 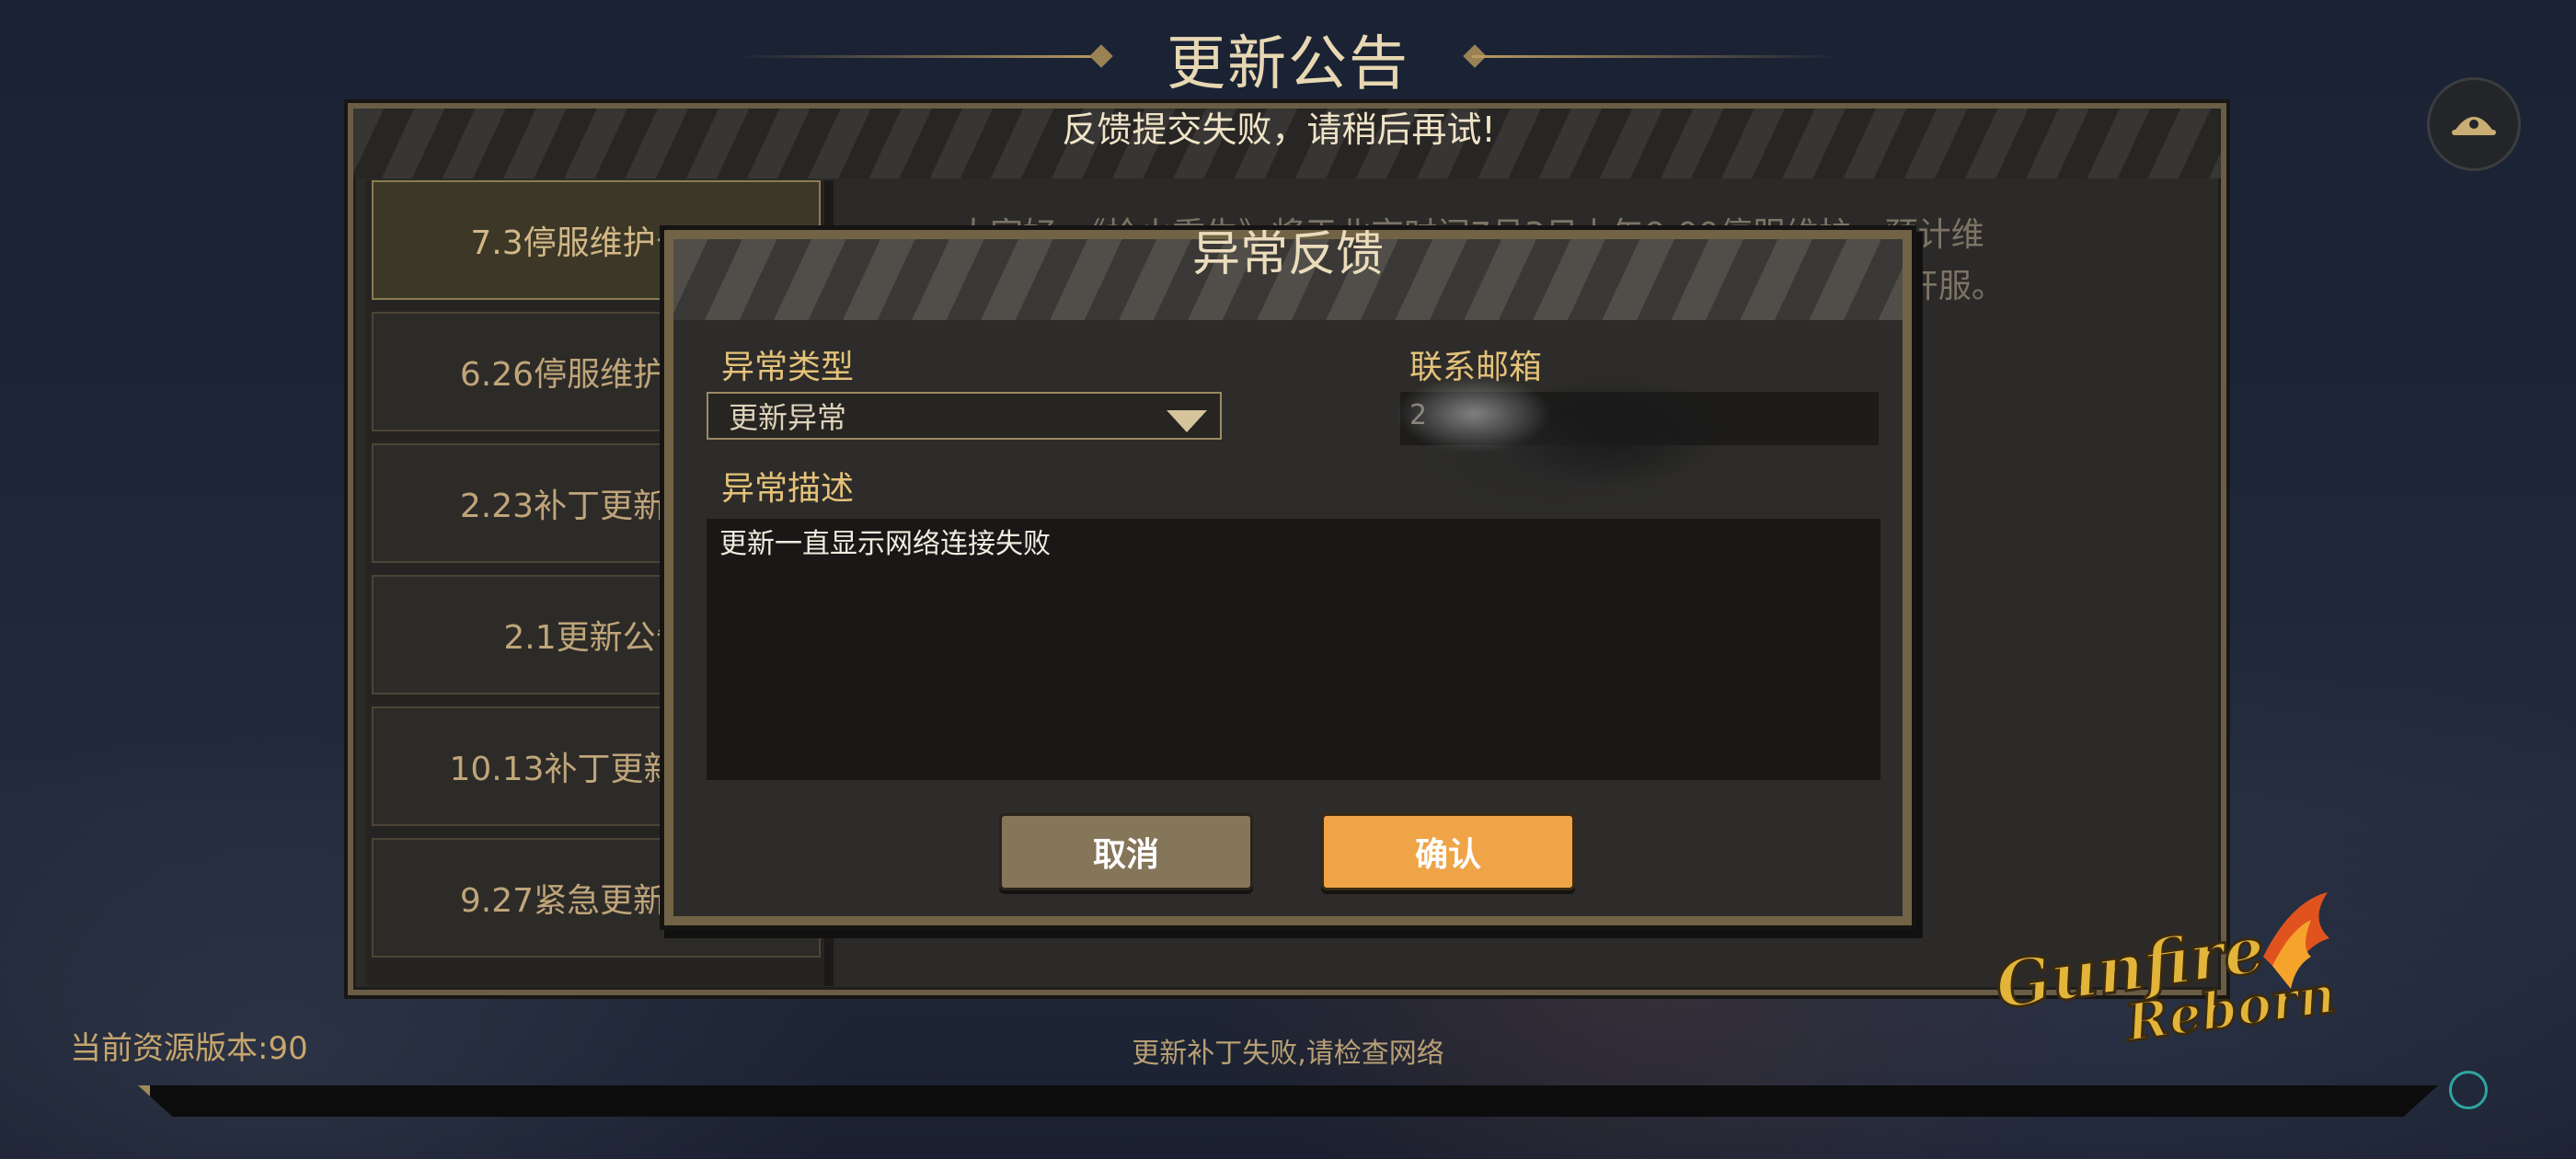 I want to click on update-progress-bar, so click(x=1288, y=1101).